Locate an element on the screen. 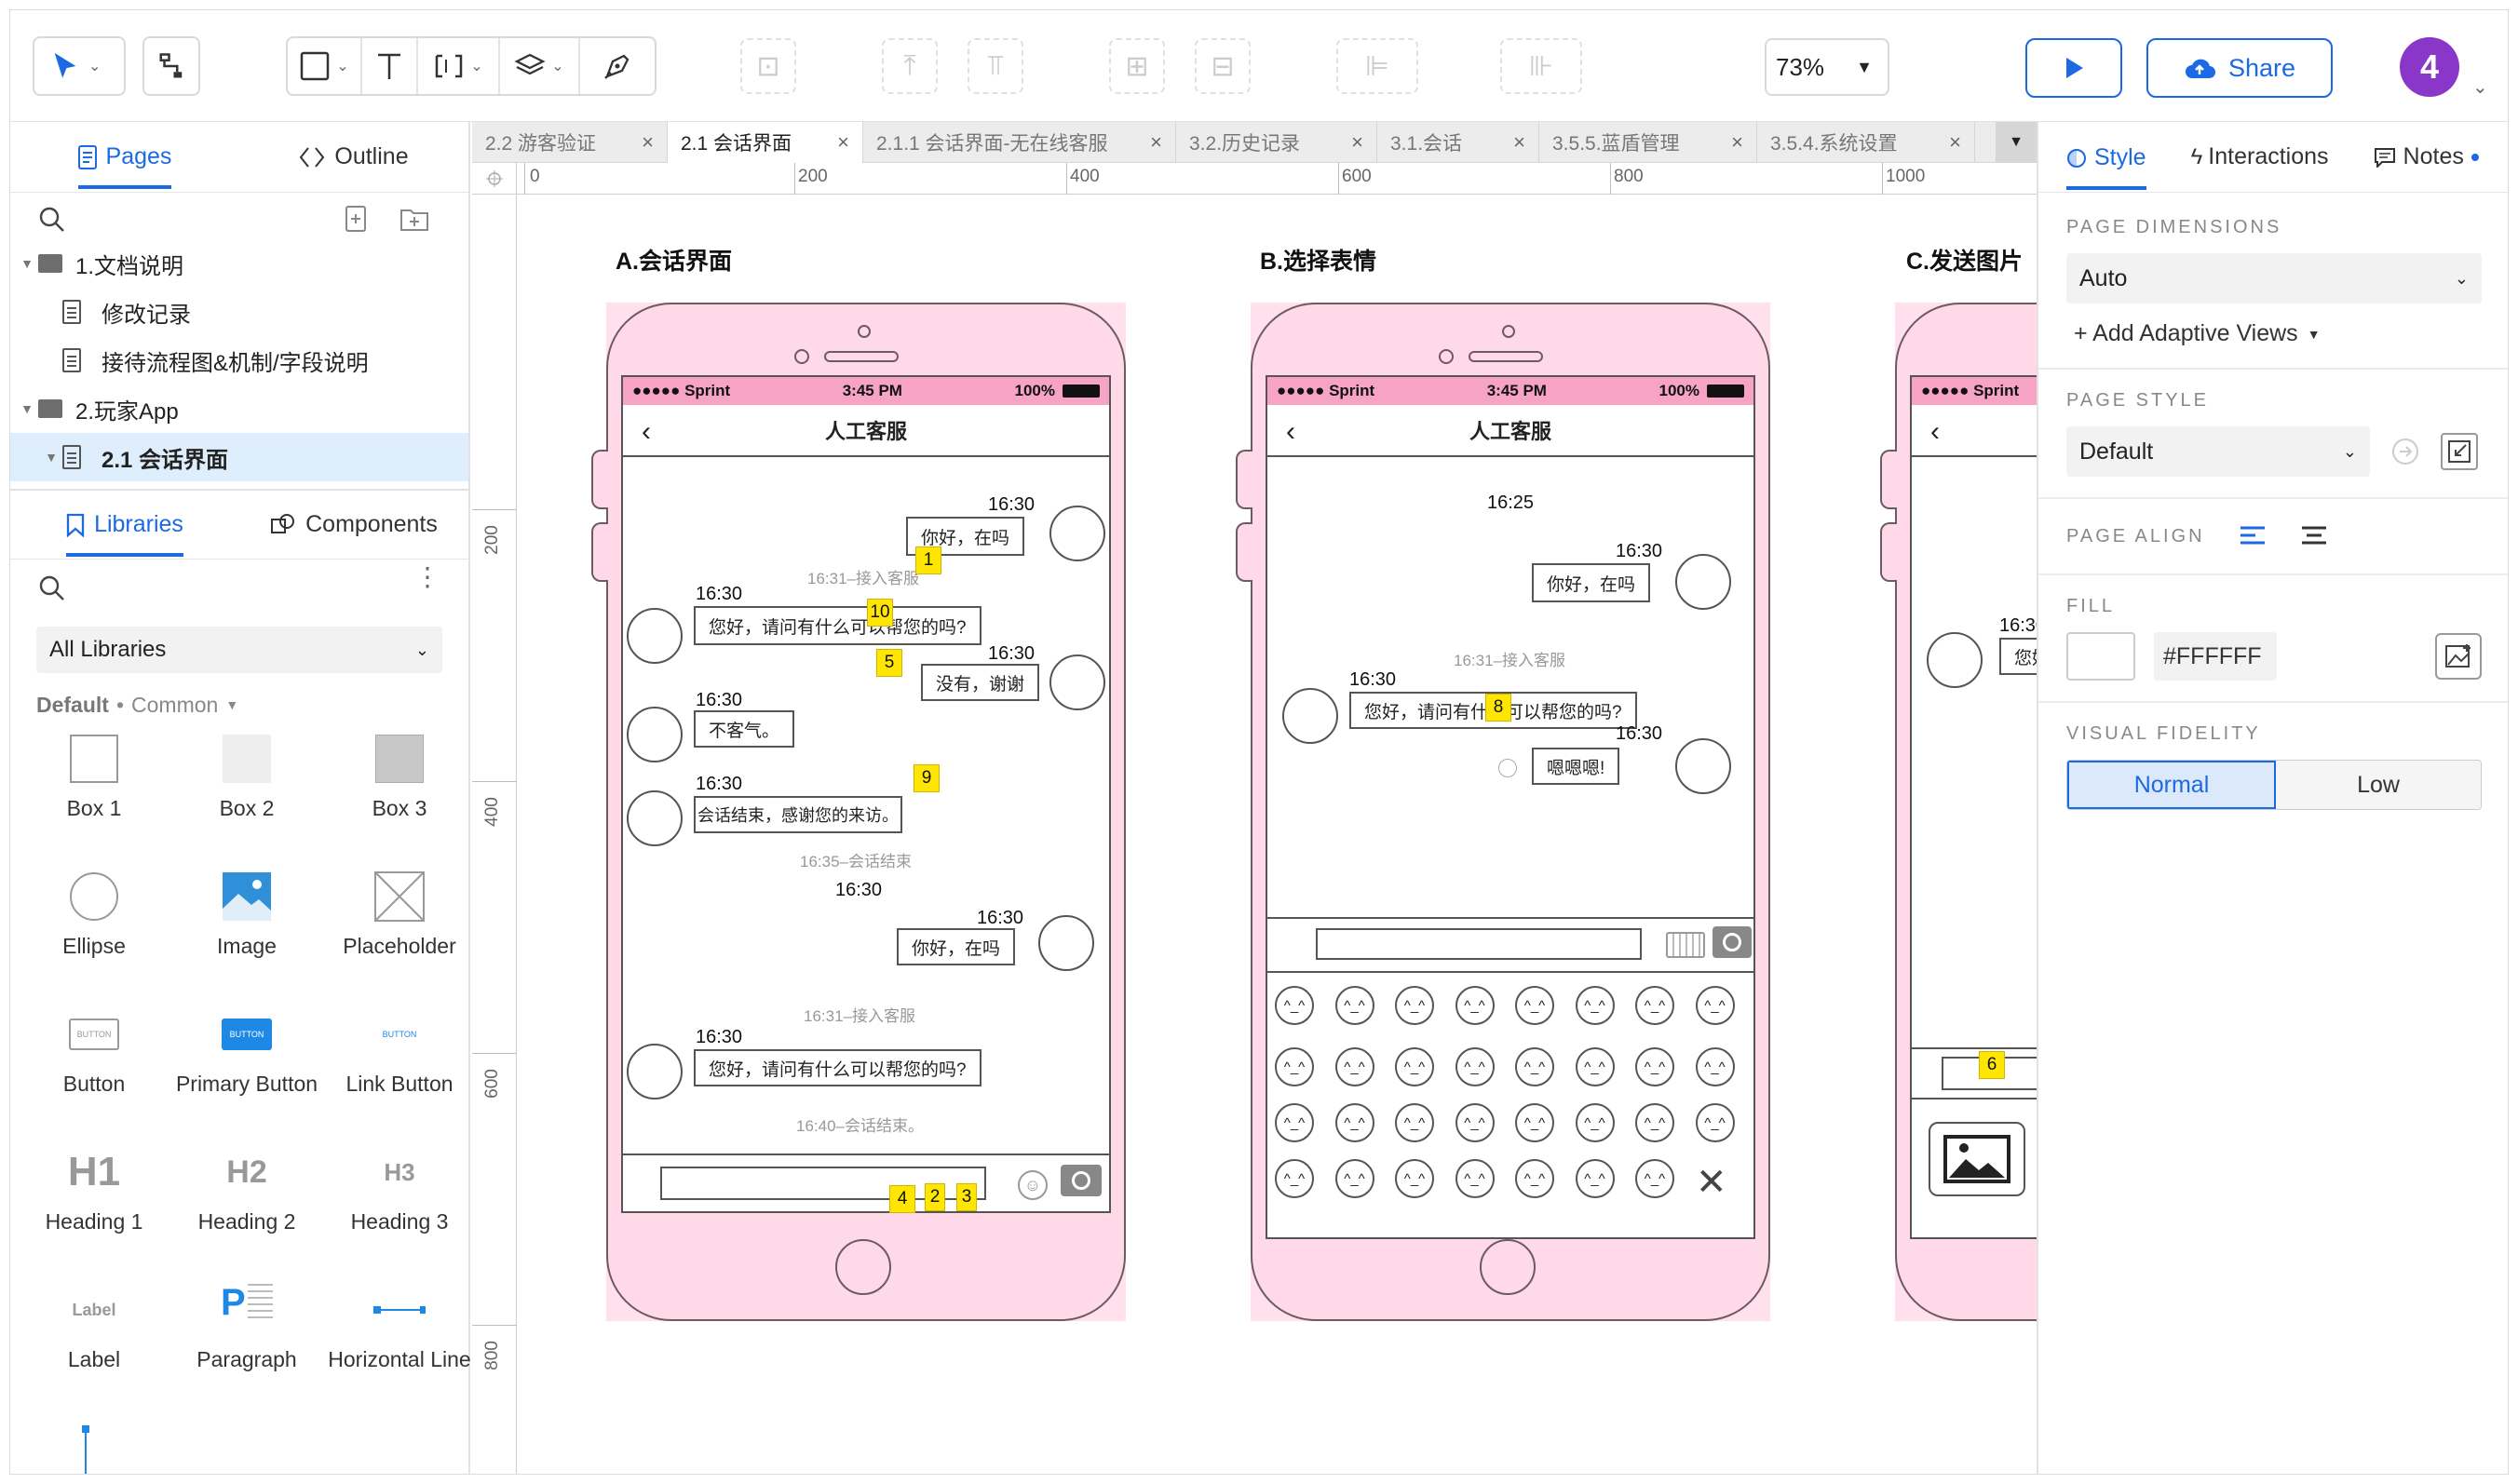  preview-button is located at coordinates (2073, 68).